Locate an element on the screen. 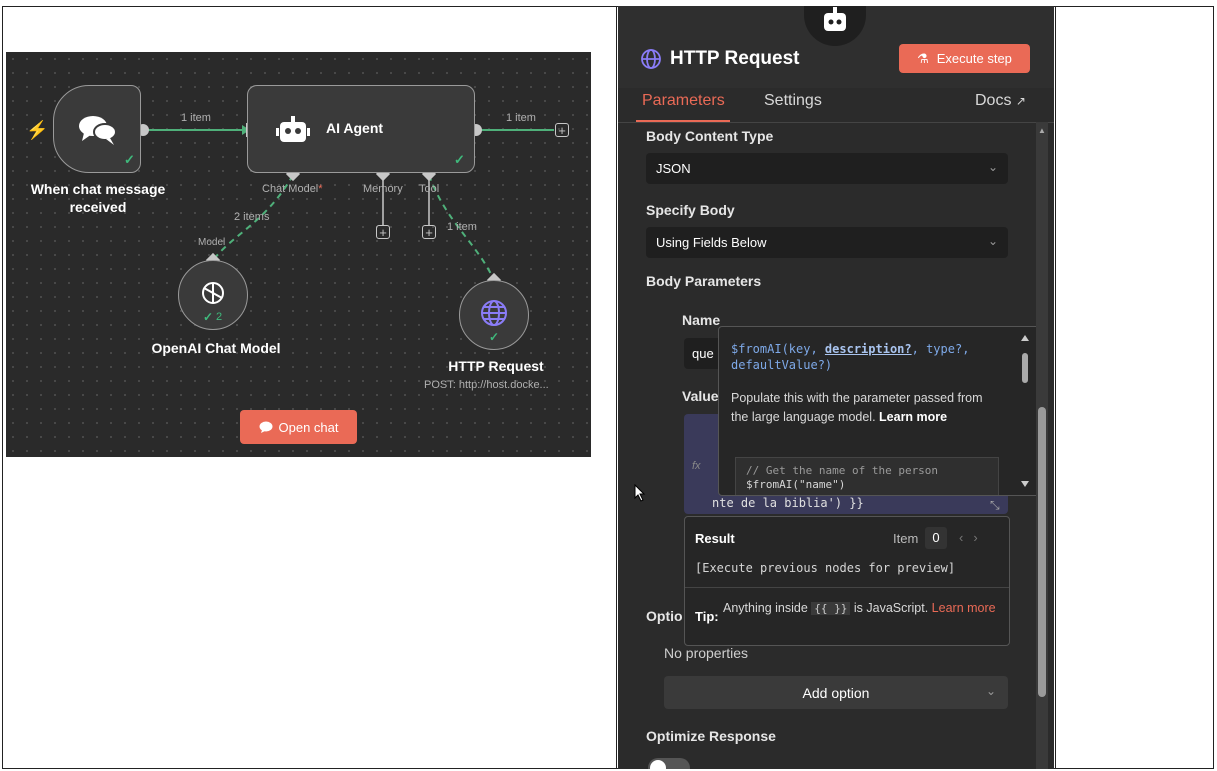 This screenshot has width=1217, height=771. execute-step-button: ⚗ Execute step is located at coordinates (964, 58).